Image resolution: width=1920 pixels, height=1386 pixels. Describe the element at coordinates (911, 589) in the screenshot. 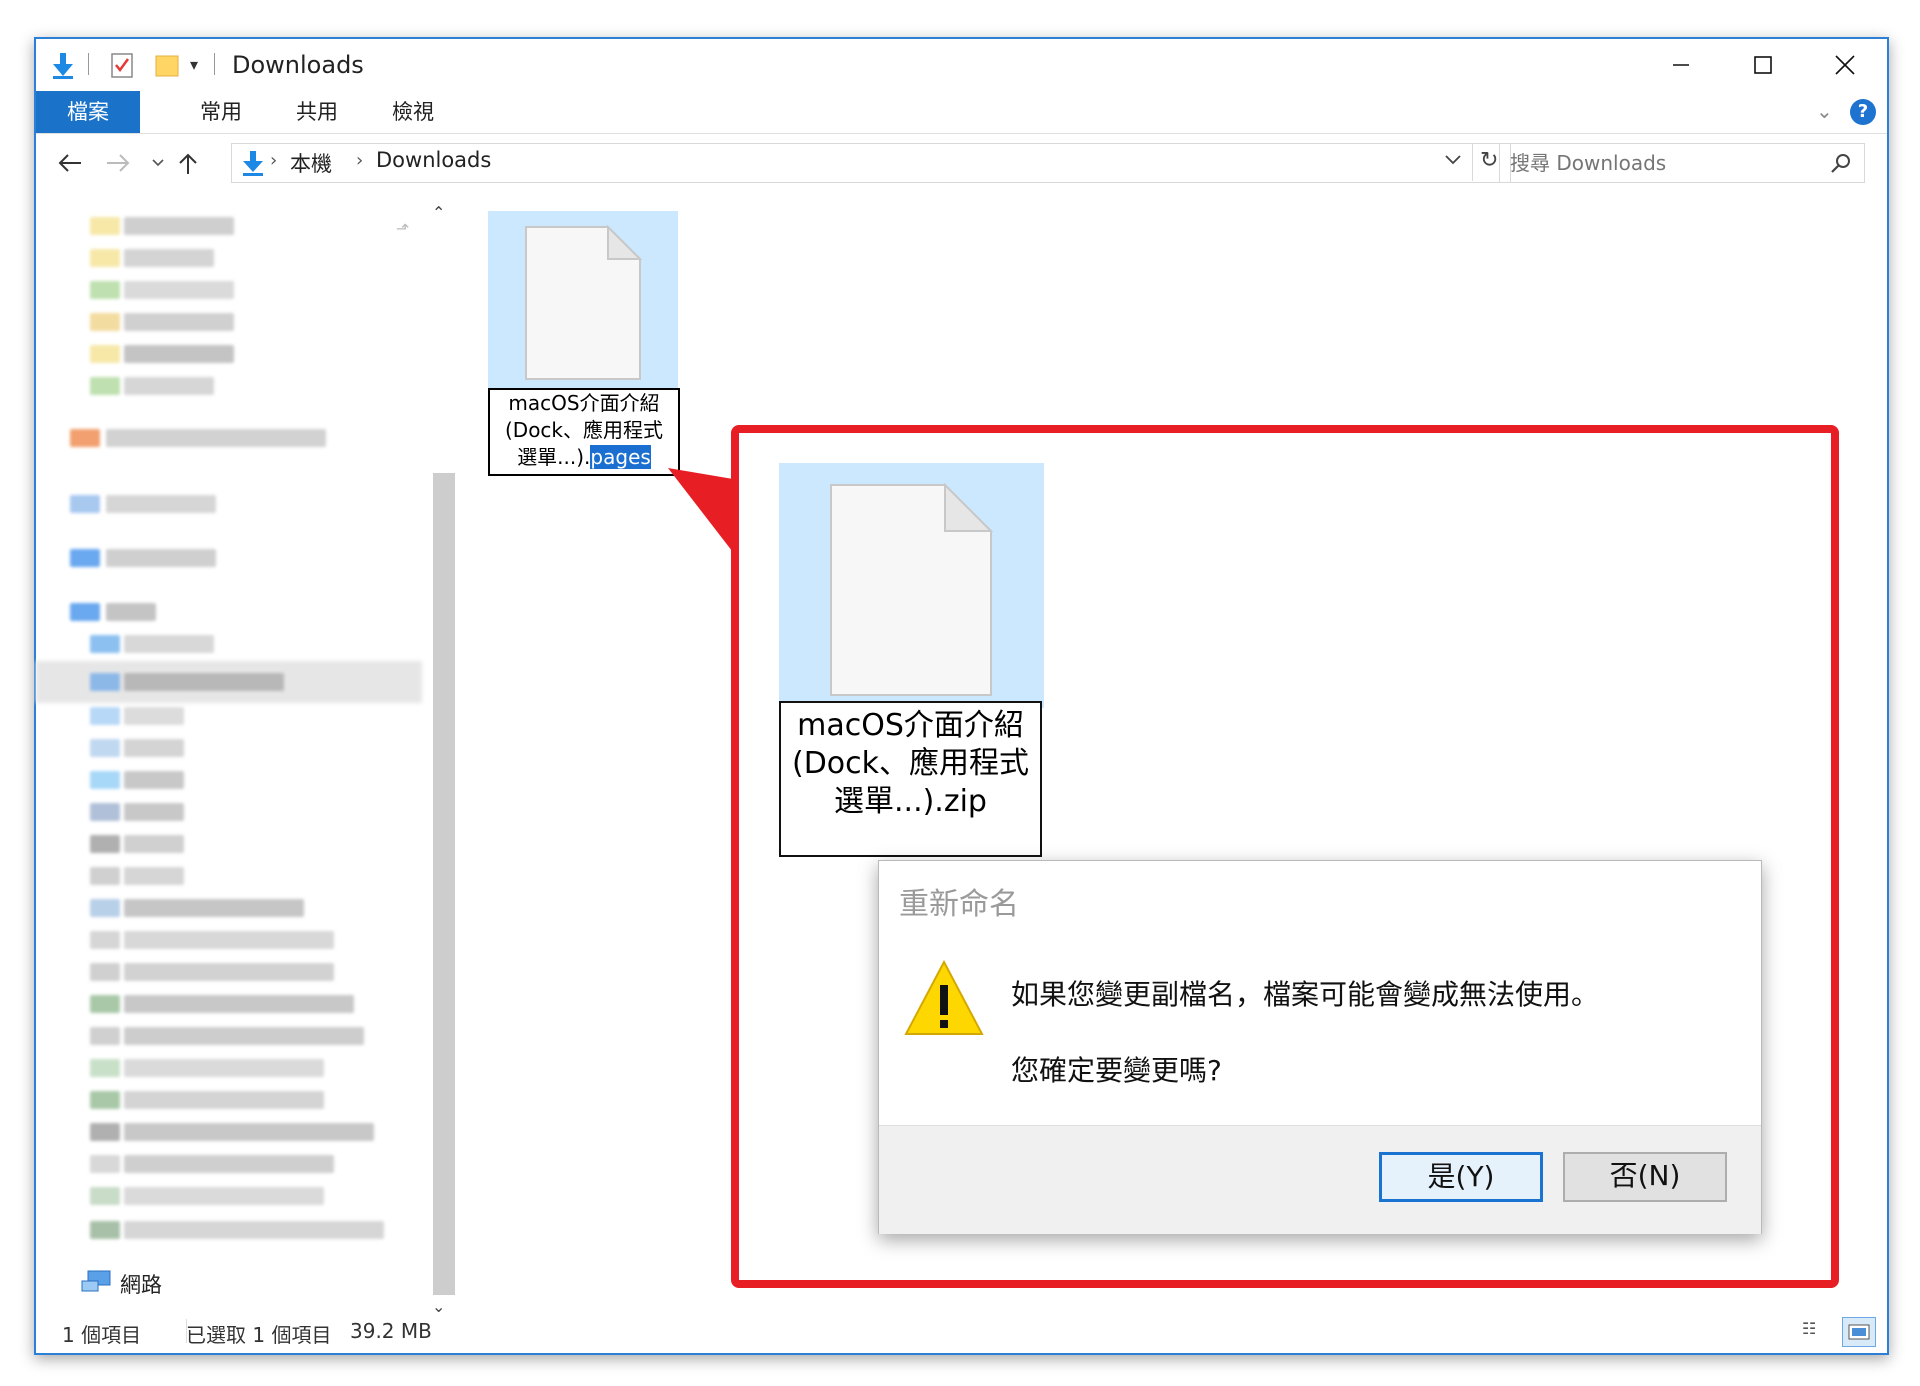

I see `blank-document-icon` at that location.